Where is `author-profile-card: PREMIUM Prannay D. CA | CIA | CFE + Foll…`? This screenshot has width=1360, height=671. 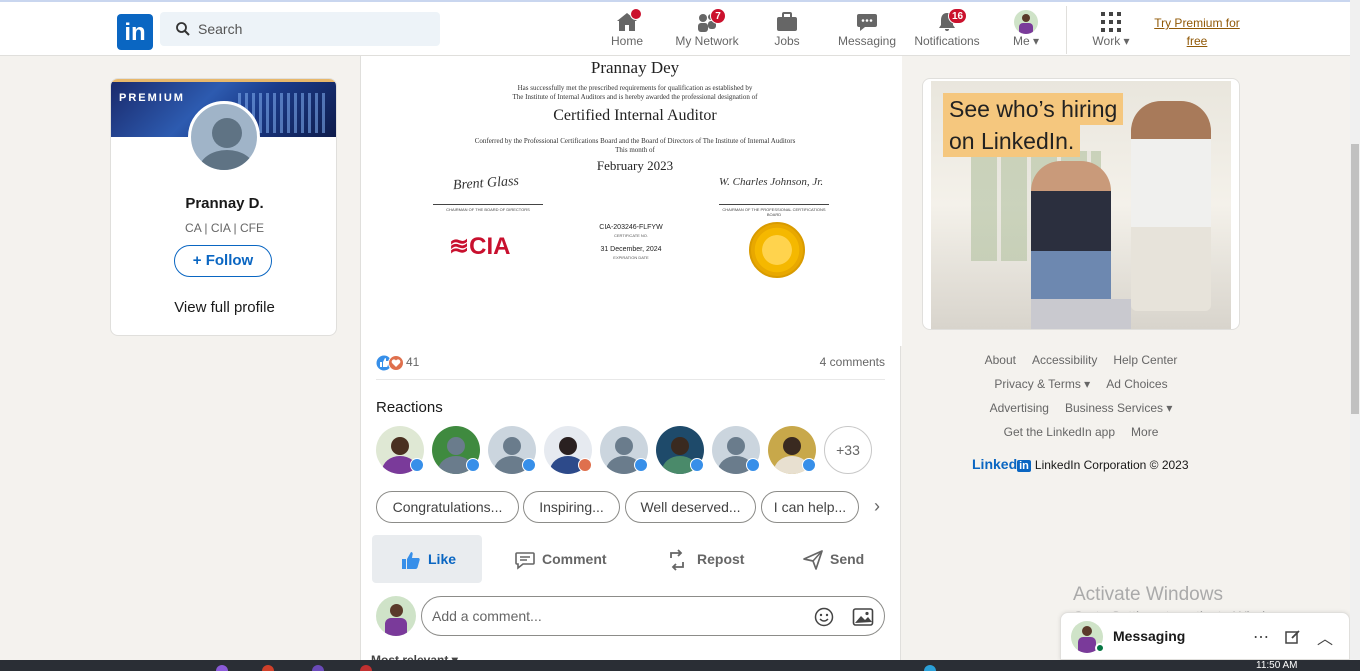
author-profile-card: PREMIUM Prannay D. CA | CIA | CFE + Foll… is located at coordinates (223, 207).